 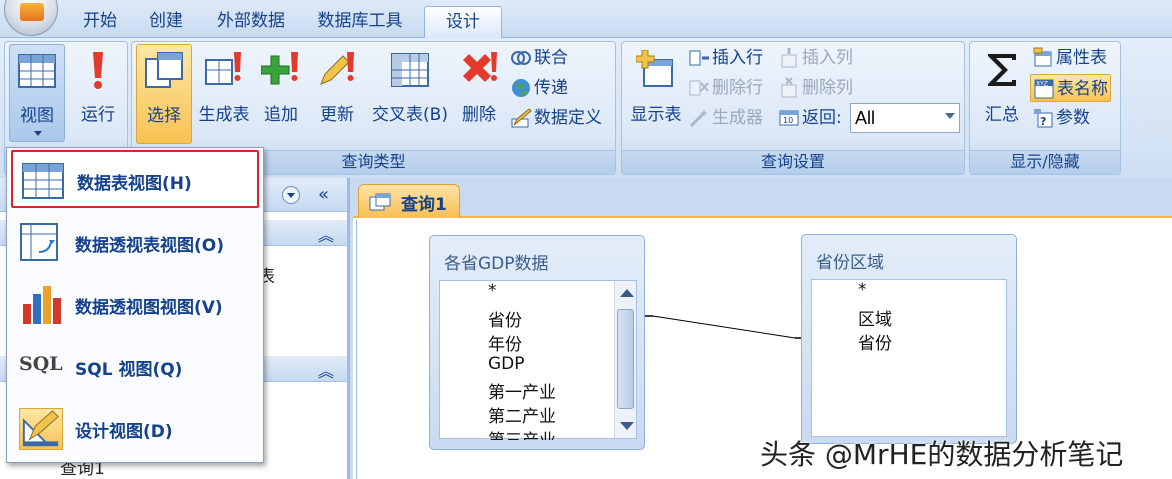 What do you see at coordinates (251, 22) in the screenshot?
I see `tab-external-data: 外部数据` at bounding box center [251, 22].